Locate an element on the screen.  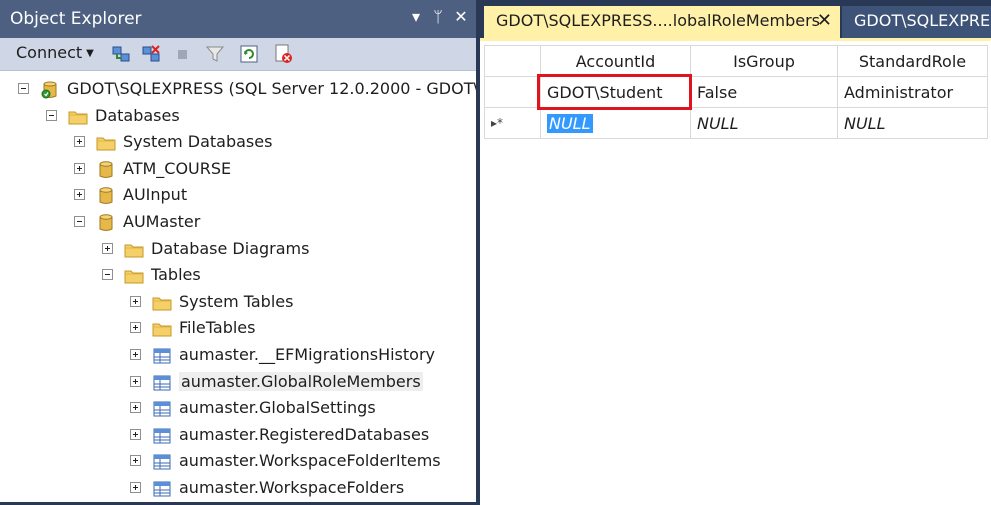
tree-node: Database Diagrams is located at coordinates (238, 250).